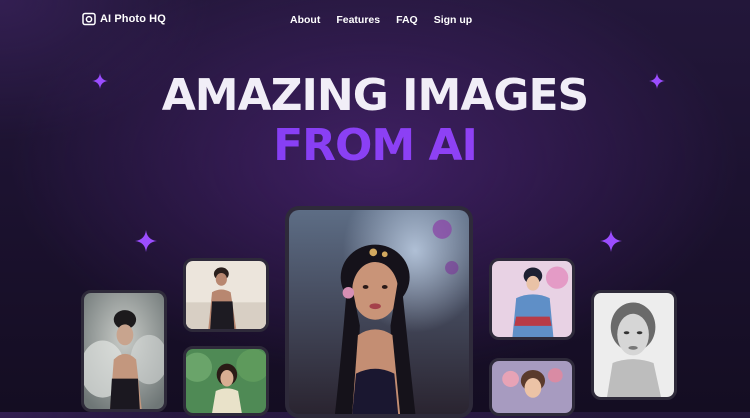 The width and height of the screenshot is (750, 418). I want to click on hero-title-line2: FROM AI, so click(375, 146).